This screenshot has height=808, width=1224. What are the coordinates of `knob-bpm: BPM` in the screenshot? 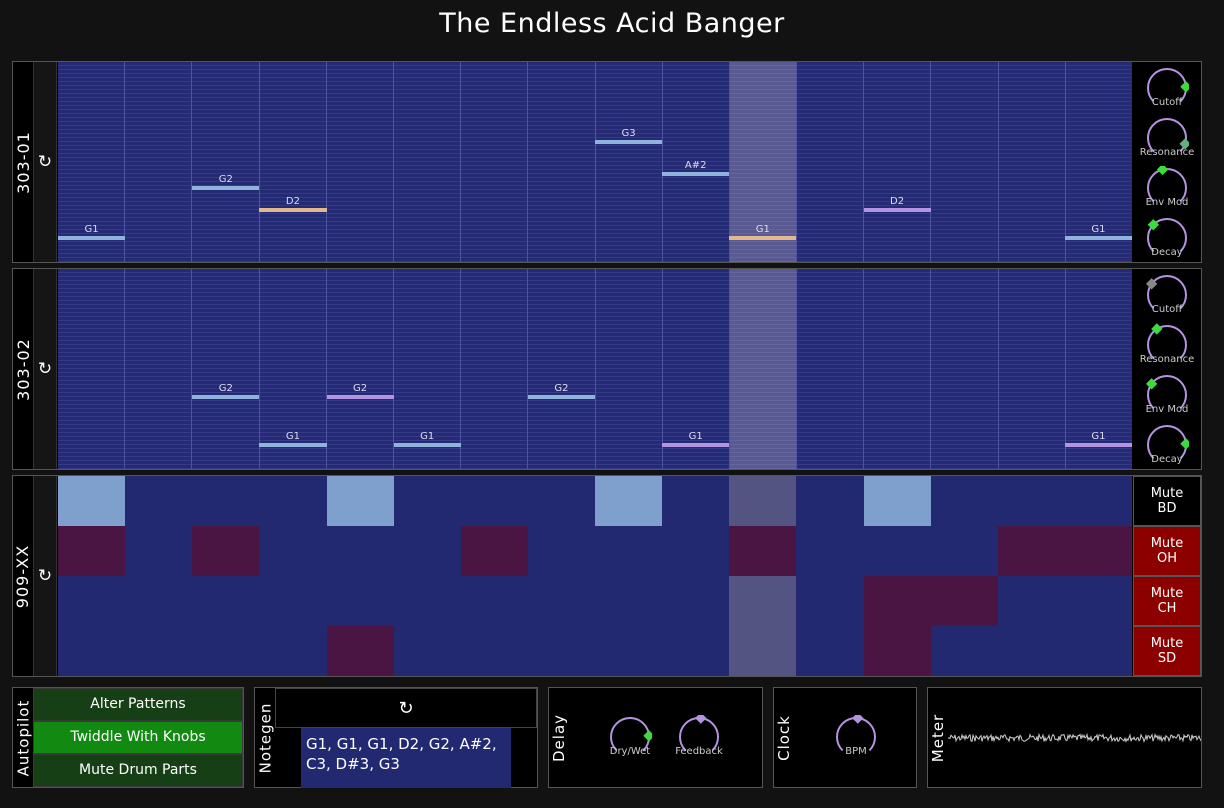 It's located at (856, 736).